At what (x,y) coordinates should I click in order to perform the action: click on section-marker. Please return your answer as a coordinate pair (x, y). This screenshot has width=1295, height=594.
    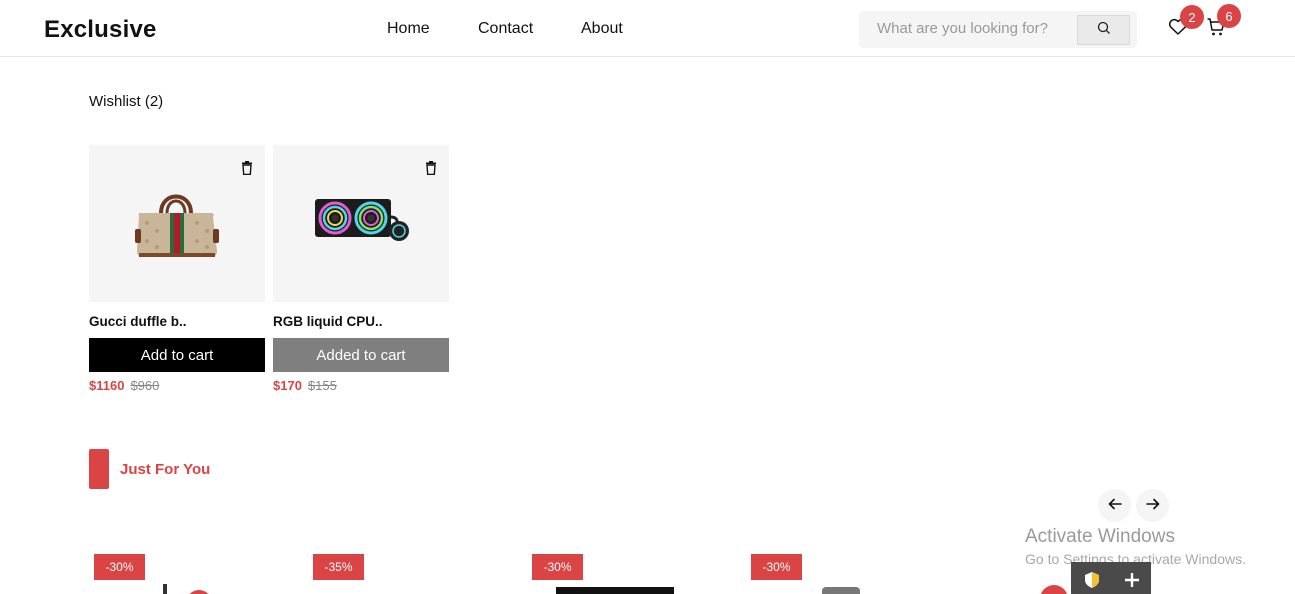
    Looking at the image, I should click on (99, 469).